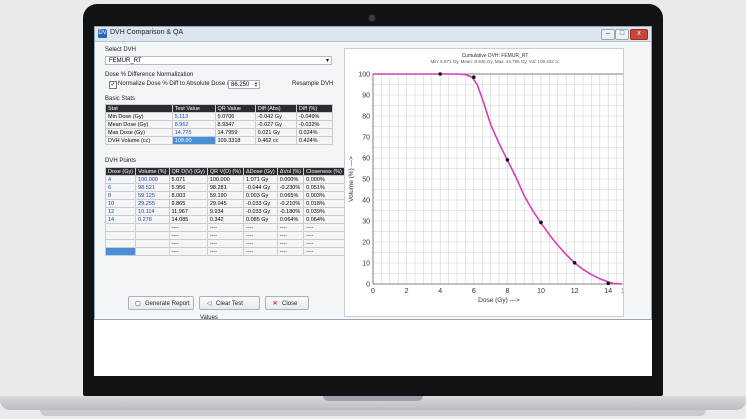 The height and width of the screenshot is (419, 746). What do you see at coordinates (139, 108) in the screenshot?
I see `column-header: Stat` at bounding box center [139, 108].